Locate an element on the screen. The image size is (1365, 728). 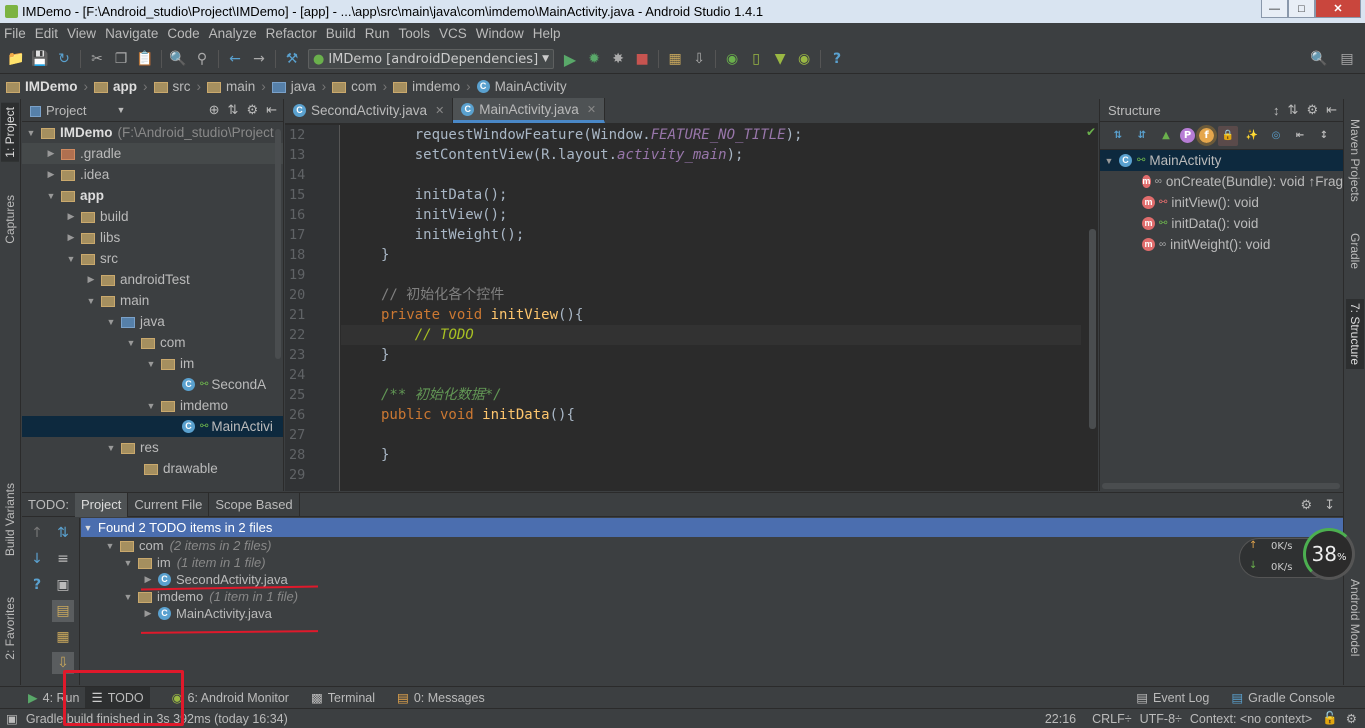
android-monitor-tool-button: ◉ 6: Android Monitor is located at coordinates (230, 698).